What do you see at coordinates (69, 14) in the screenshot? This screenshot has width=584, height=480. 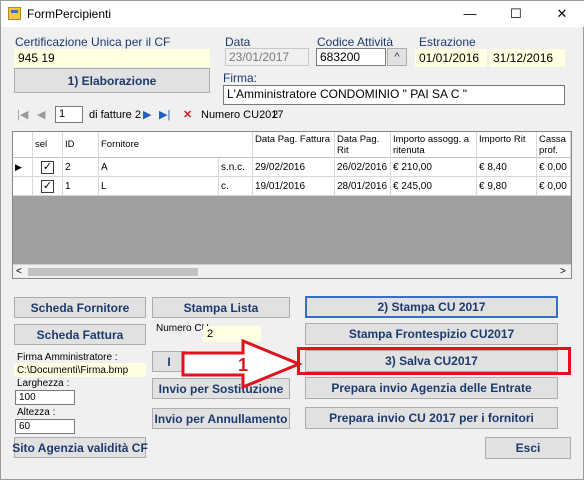 I see `window-title: FormPercipienti` at bounding box center [69, 14].